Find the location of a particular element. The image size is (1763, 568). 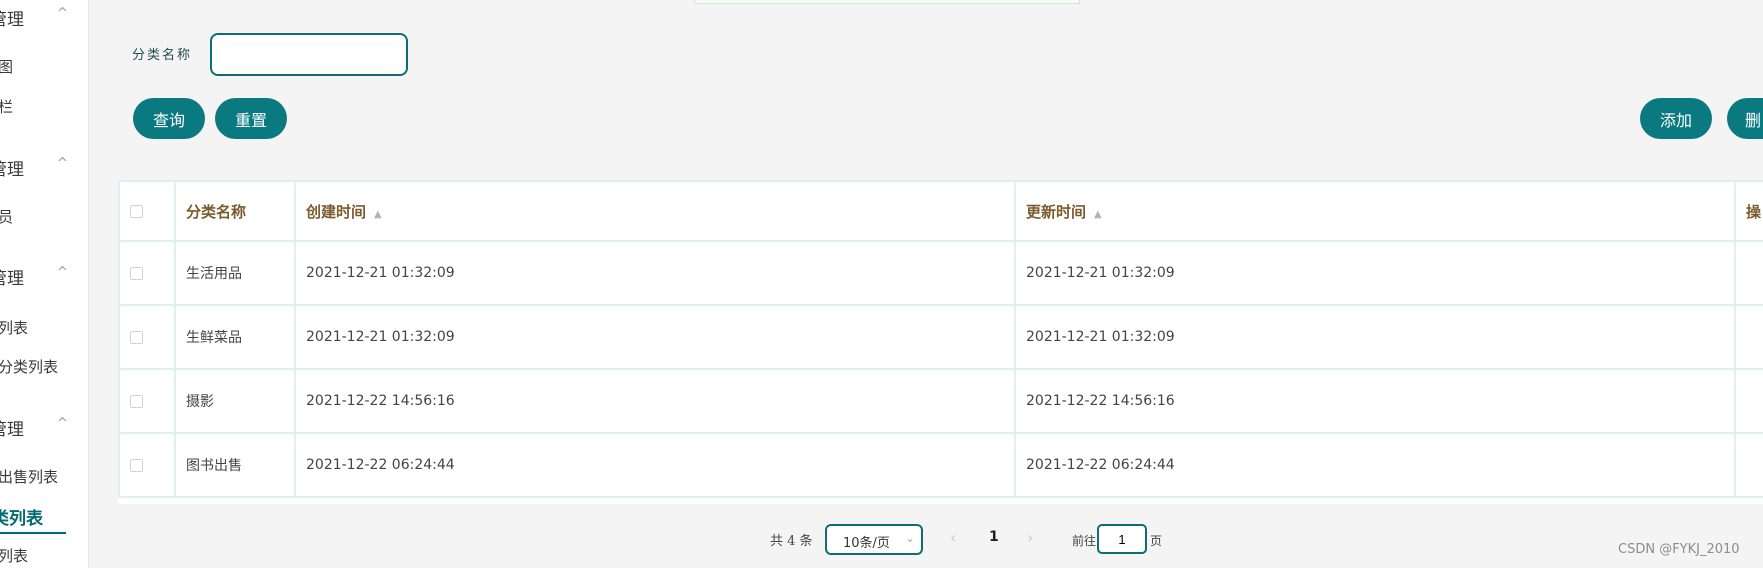

page-suffix-label: 页 is located at coordinates (1156, 541).